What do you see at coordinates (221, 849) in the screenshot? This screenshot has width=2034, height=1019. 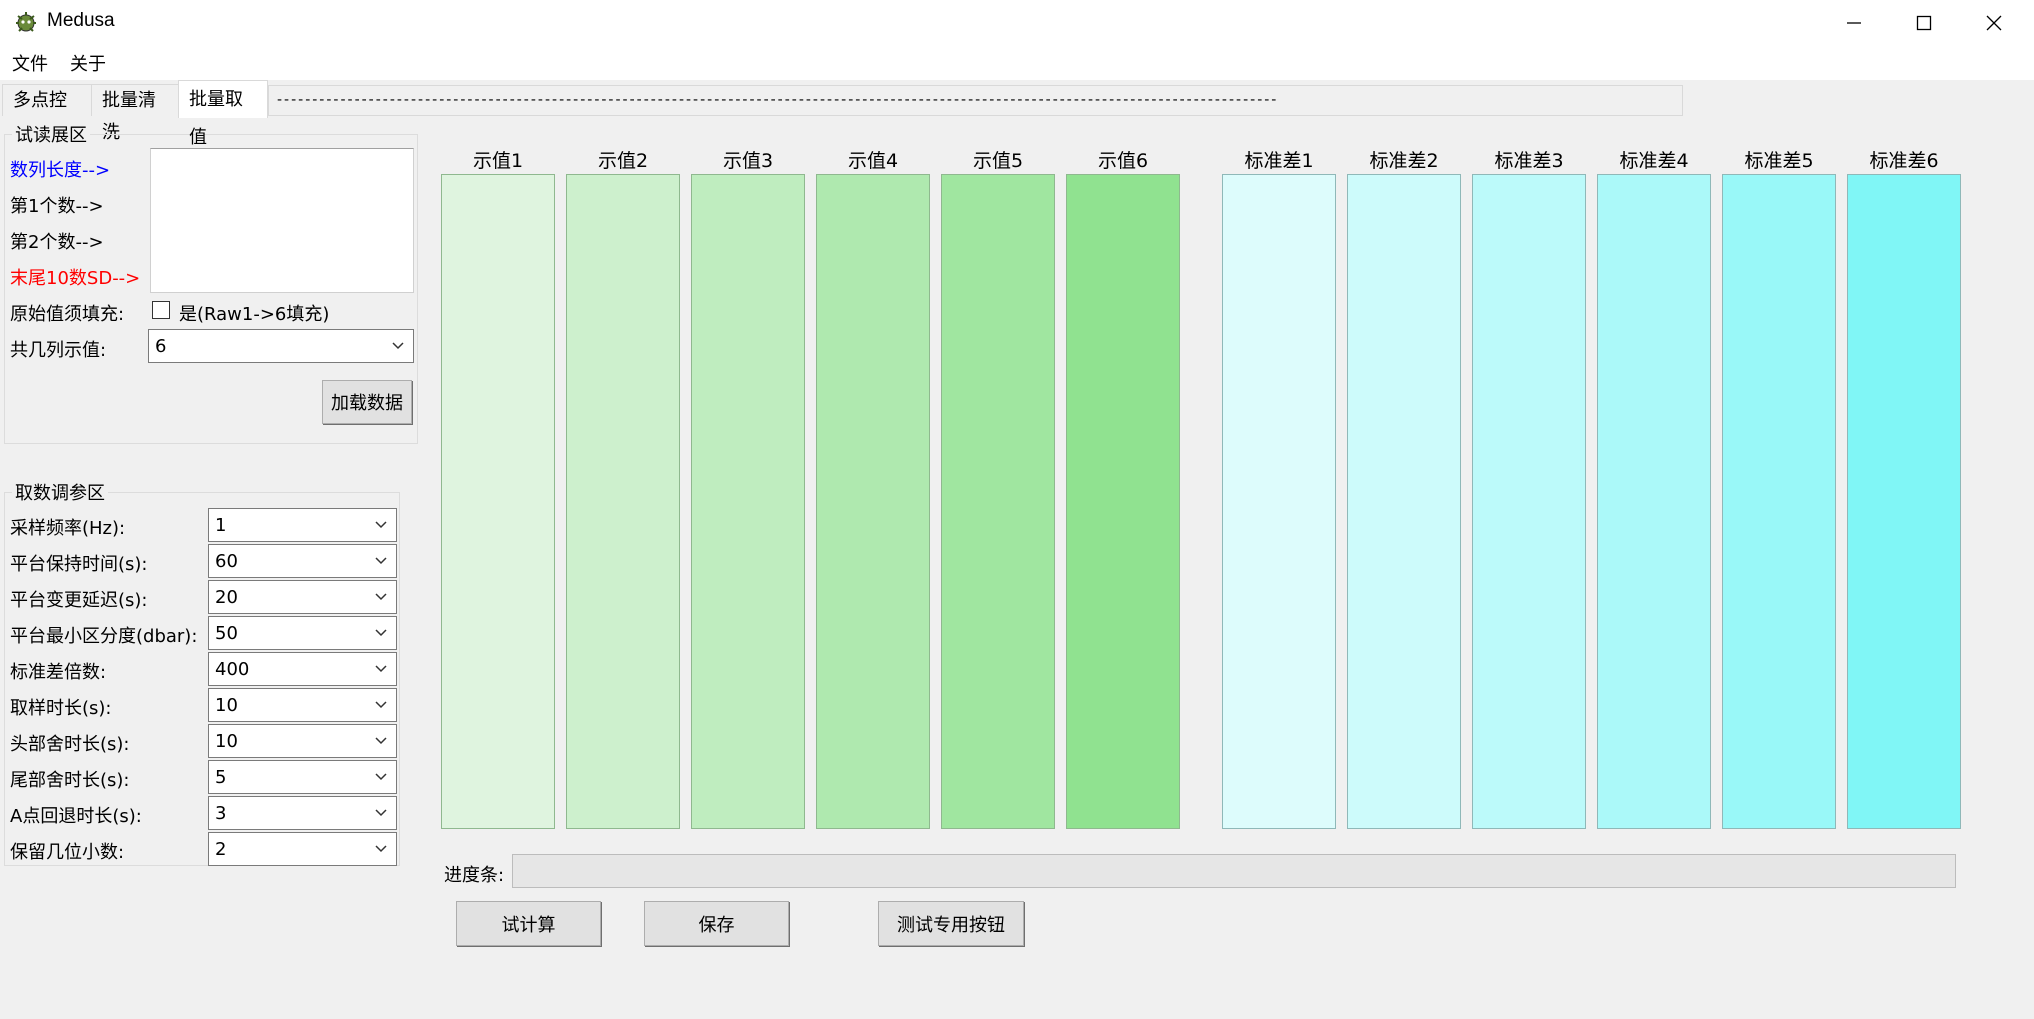 I see `param-value: 2` at bounding box center [221, 849].